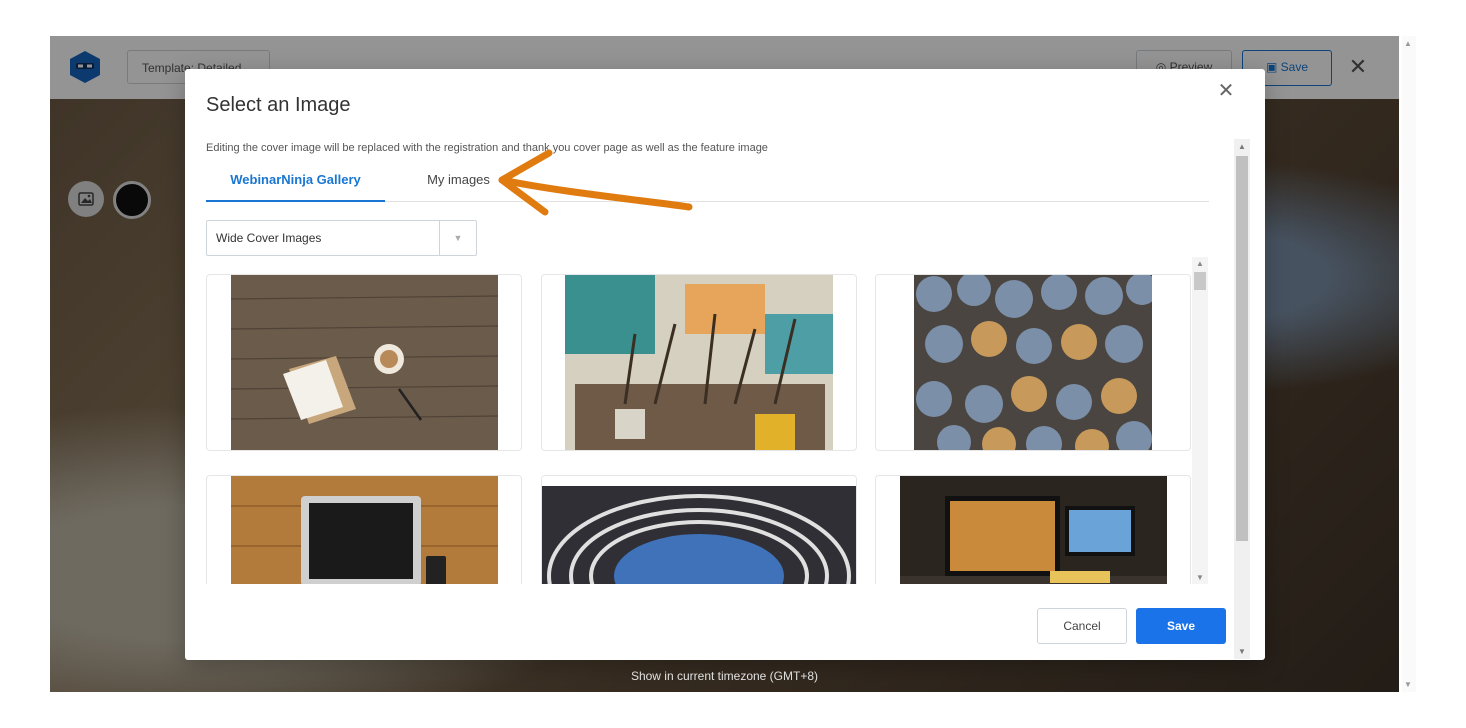 This screenshot has height=728, width=1466. Describe the element at coordinates (1082, 626) in the screenshot. I see `cancel-button: Cancel` at that location.